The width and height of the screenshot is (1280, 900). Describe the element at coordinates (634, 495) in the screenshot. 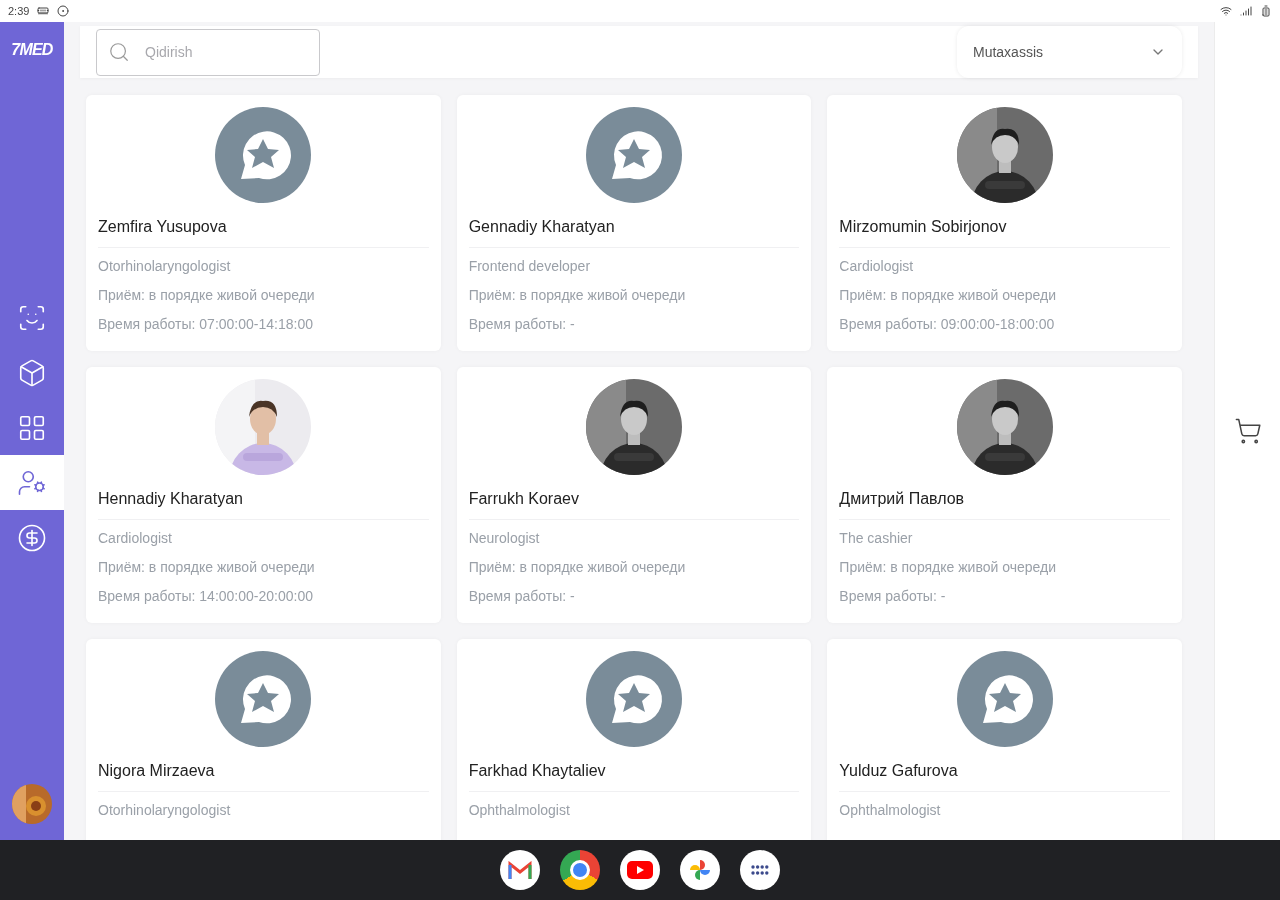

I see `doctor-card: Farrukh Koraev Neurologist Приём: в порядке живой очереди Время работы: -` at that location.